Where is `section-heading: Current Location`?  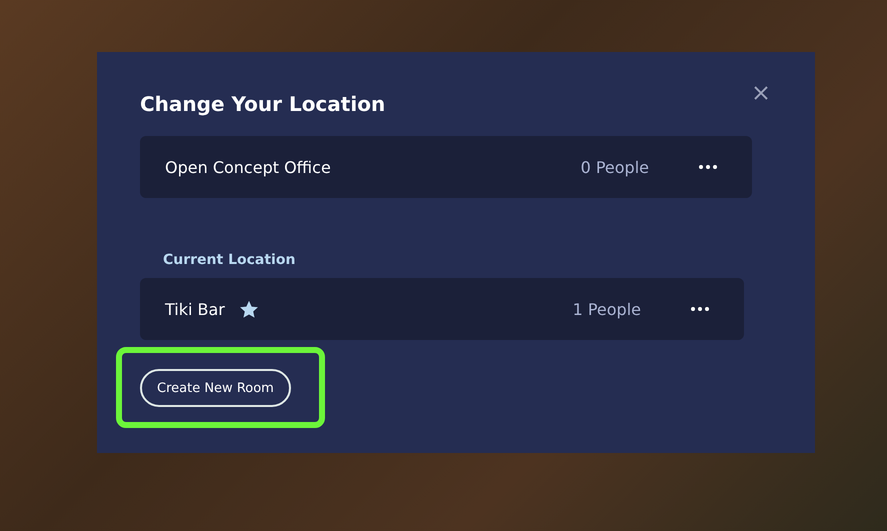 section-heading: Current Location is located at coordinates (229, 260).